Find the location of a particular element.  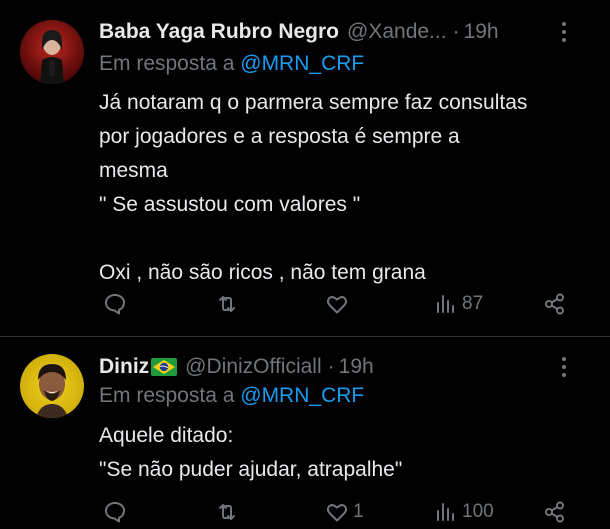

views-button: 87 is located at coordinates (458, 304).